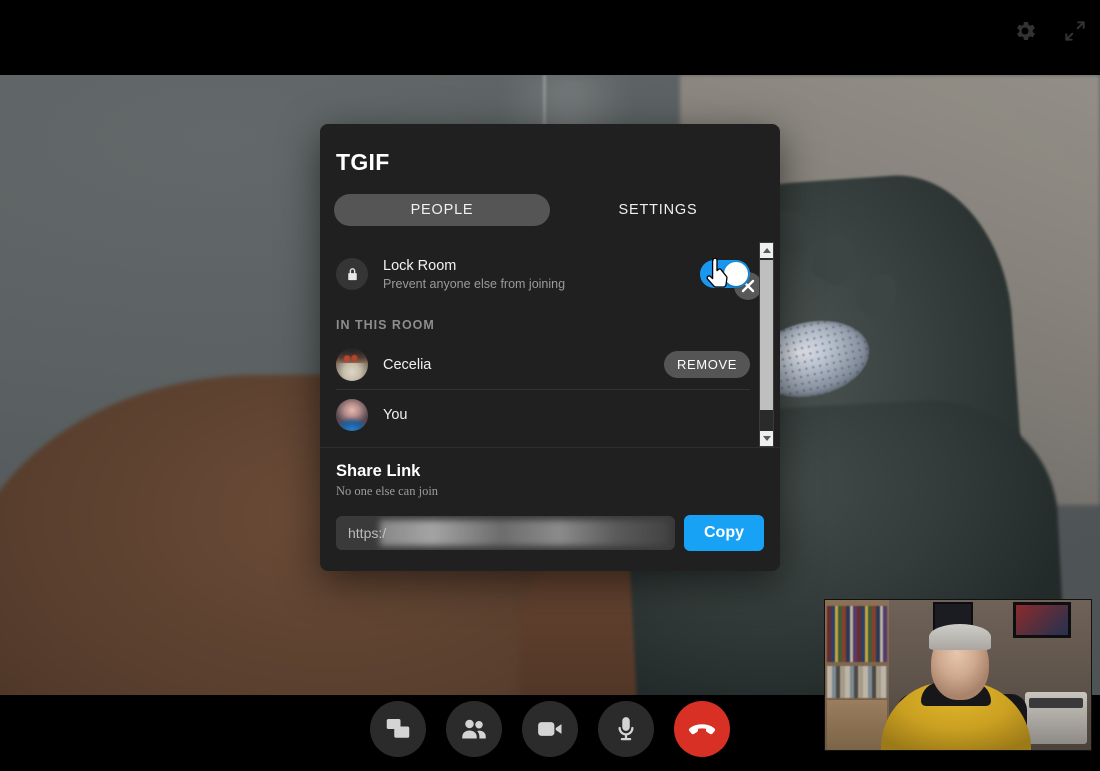 This screenshot has width=1100, height=771. What do you see at coordinates (420, 265) in the screenshot?
I see `lock-room-title: Lock Room` at bounding box center [420, 265].